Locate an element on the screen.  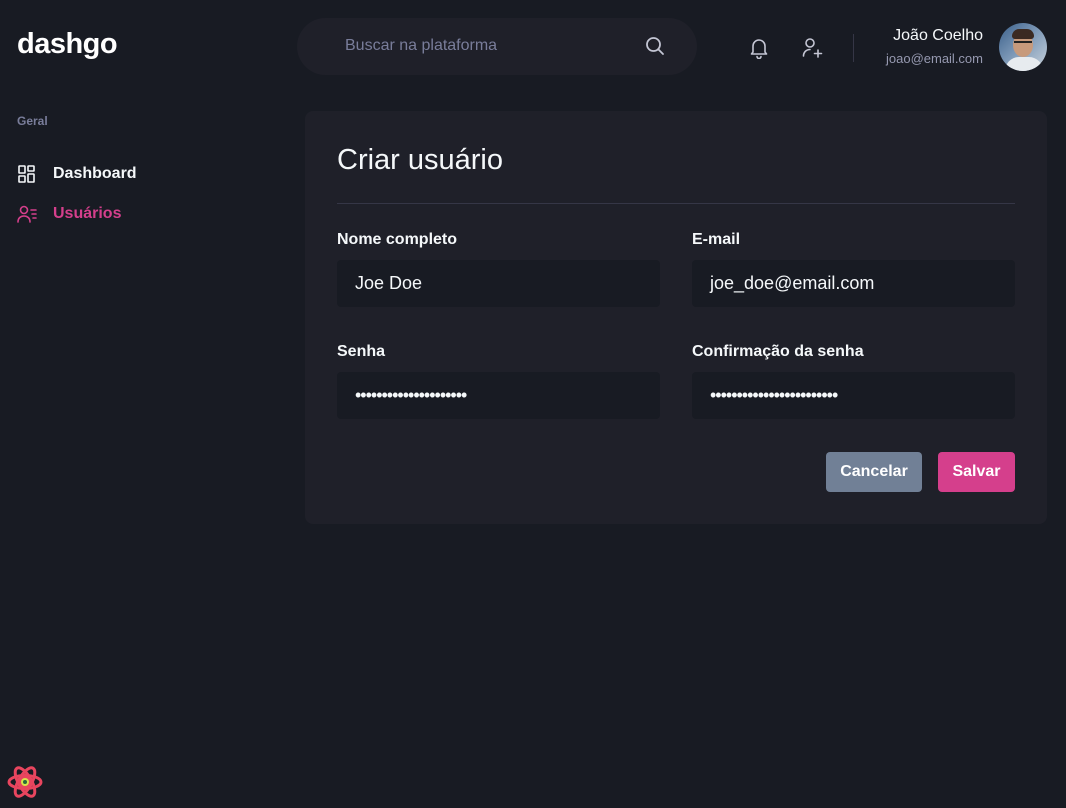
password-confirm-field: •••••••••••••••••••••••• is located at coordinates (853, 395).